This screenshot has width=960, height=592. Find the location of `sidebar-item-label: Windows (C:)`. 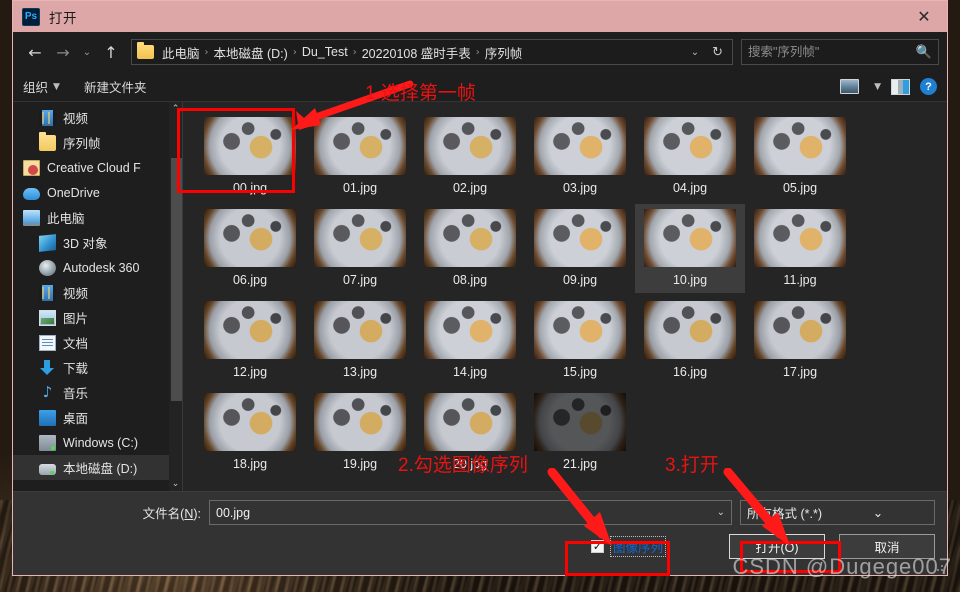

sidebar-item-label: Windows (C:) is located at coordinates (101, 442).